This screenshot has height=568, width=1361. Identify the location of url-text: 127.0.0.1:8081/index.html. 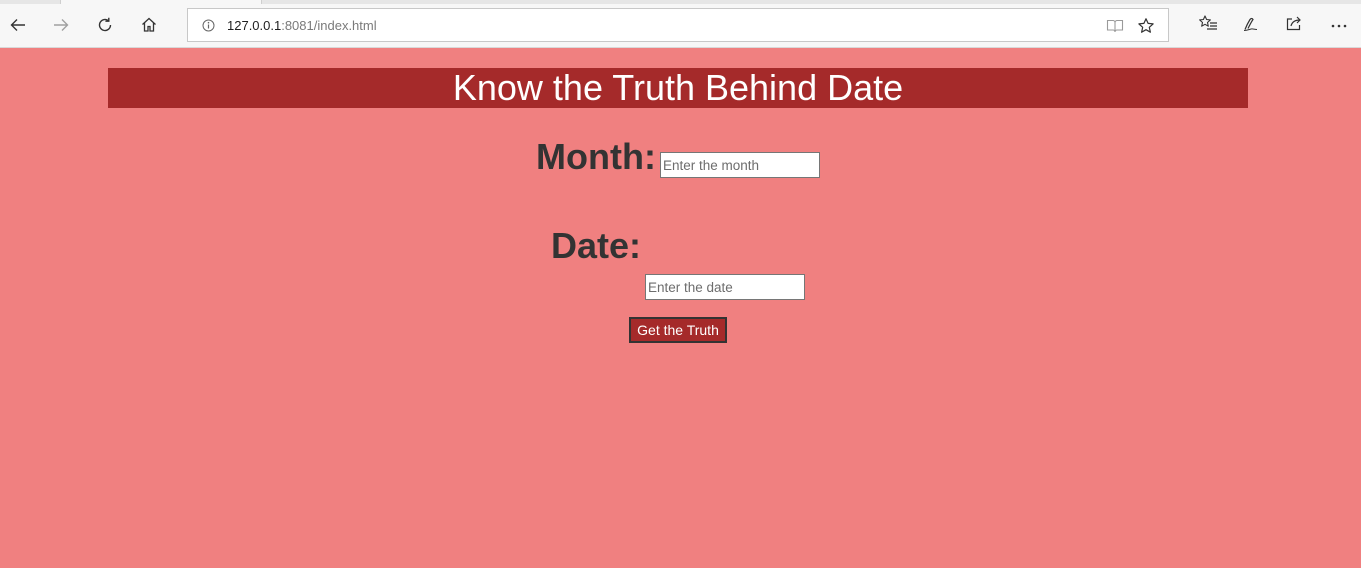
(302, 25).